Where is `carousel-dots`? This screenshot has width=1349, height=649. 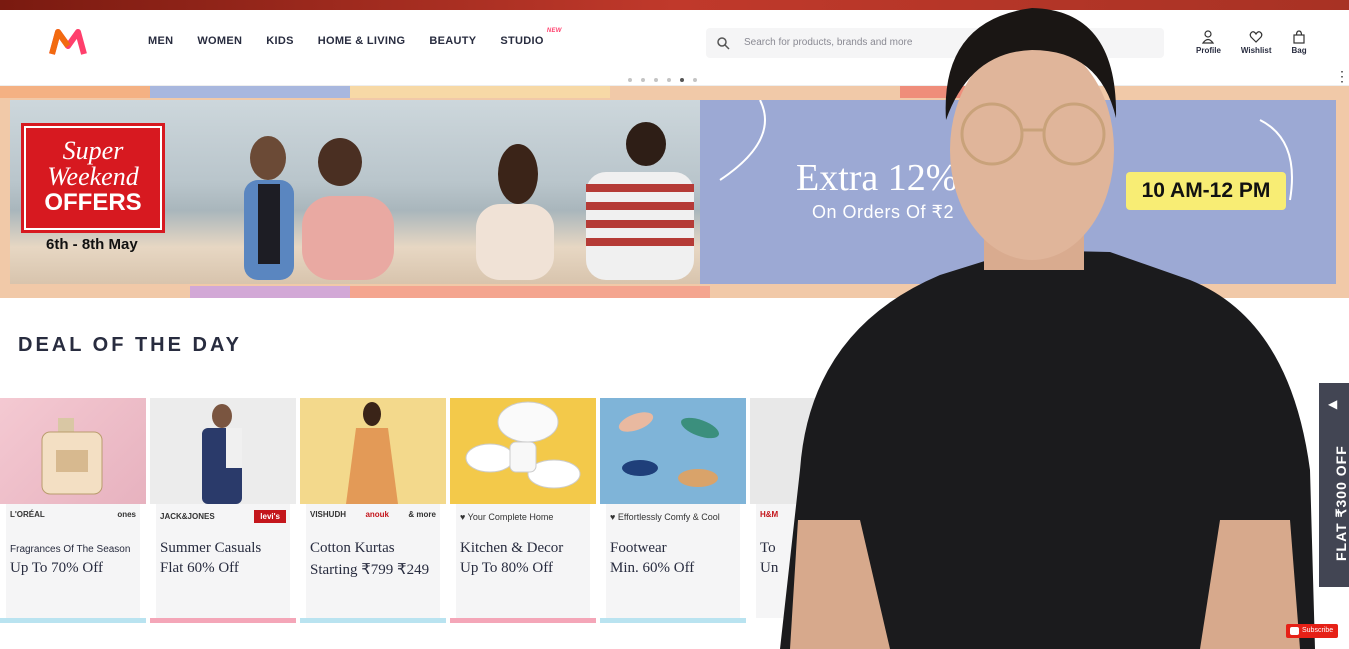
carousel-dots is located at coordinates (662, 80).